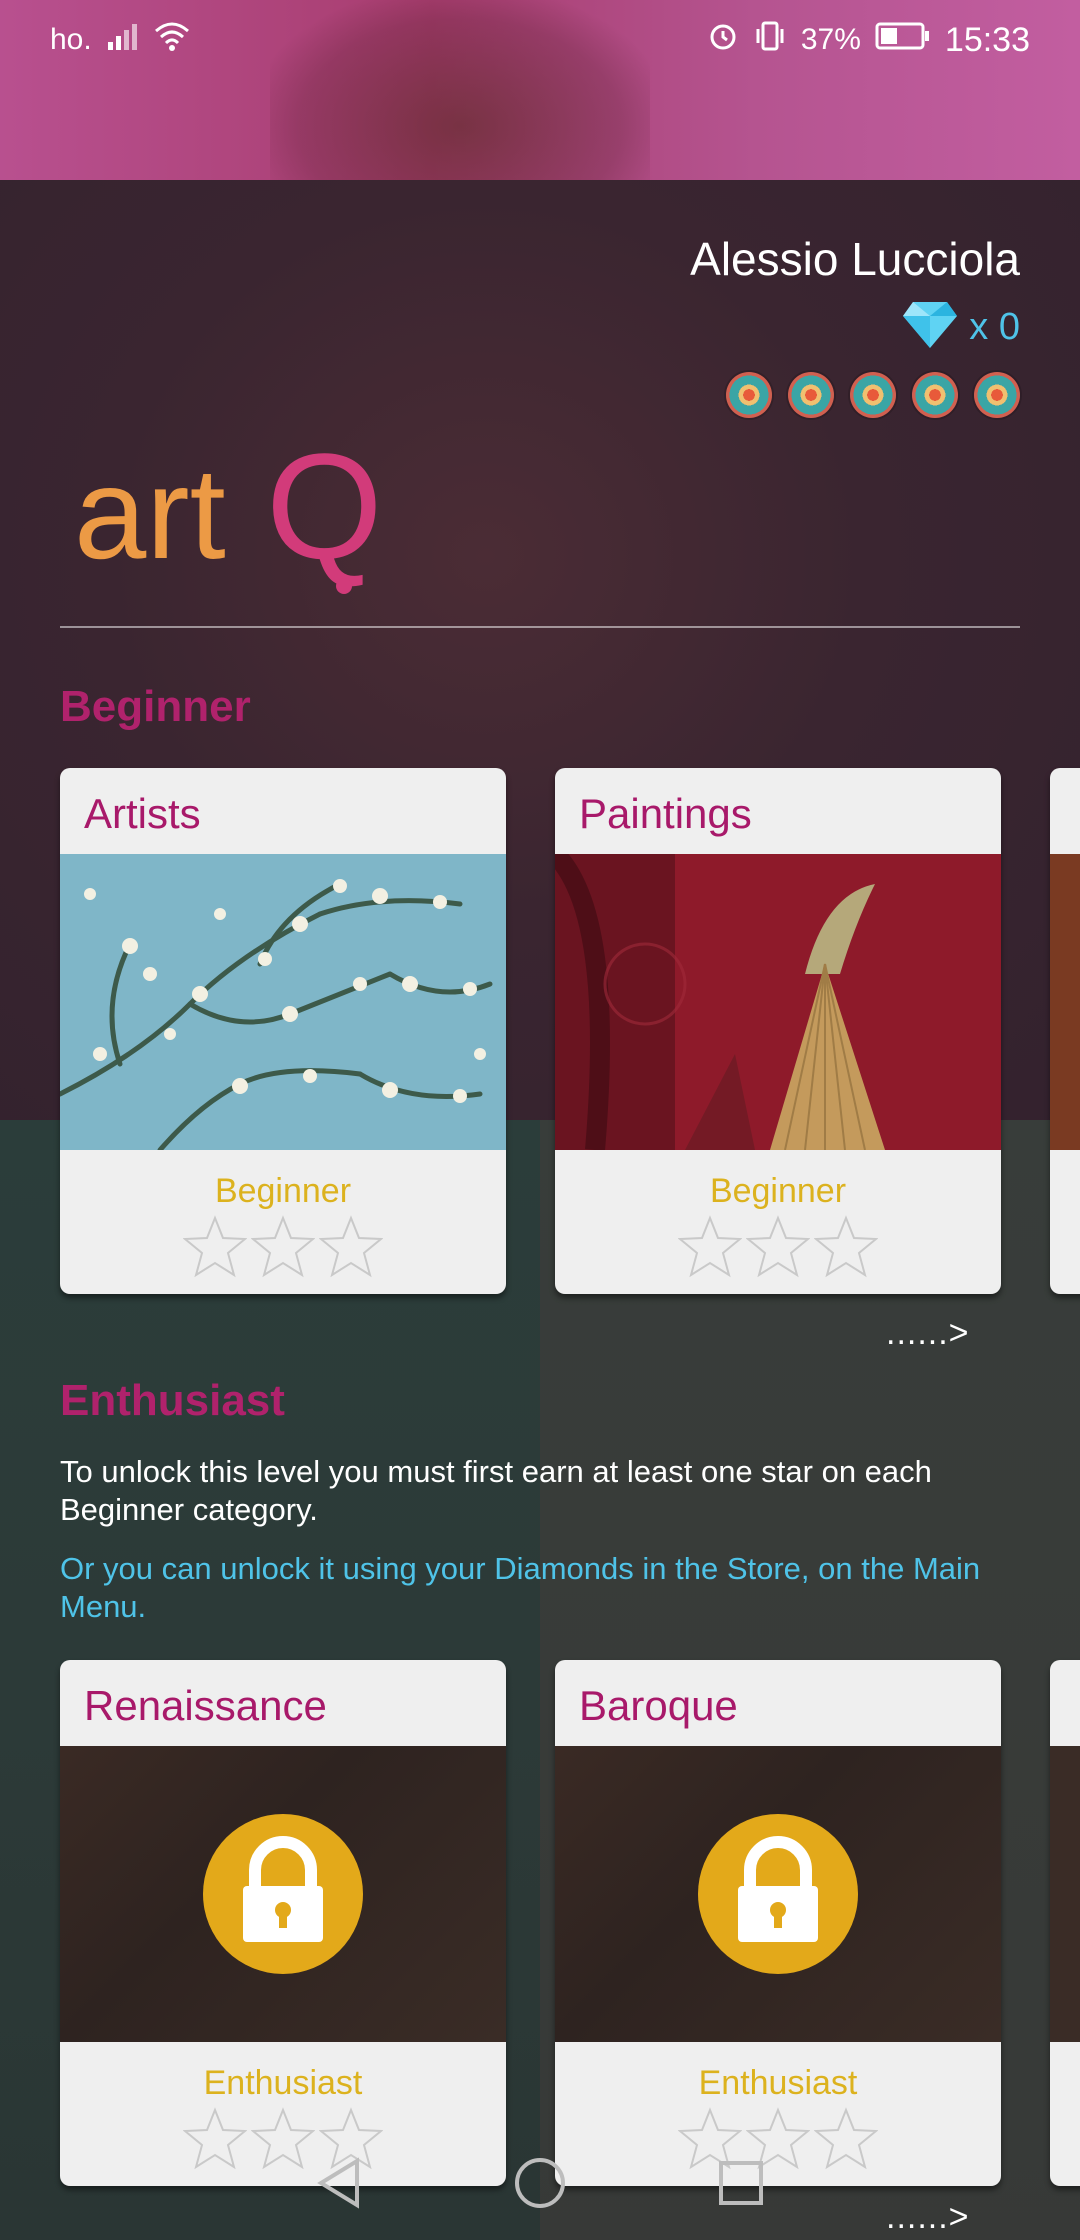 The image size is (1080, 2240). What do you see at coordinates (71, 39) in the screenshot?
I see `carrier-label: ho.` at bounding box center [71, 39].